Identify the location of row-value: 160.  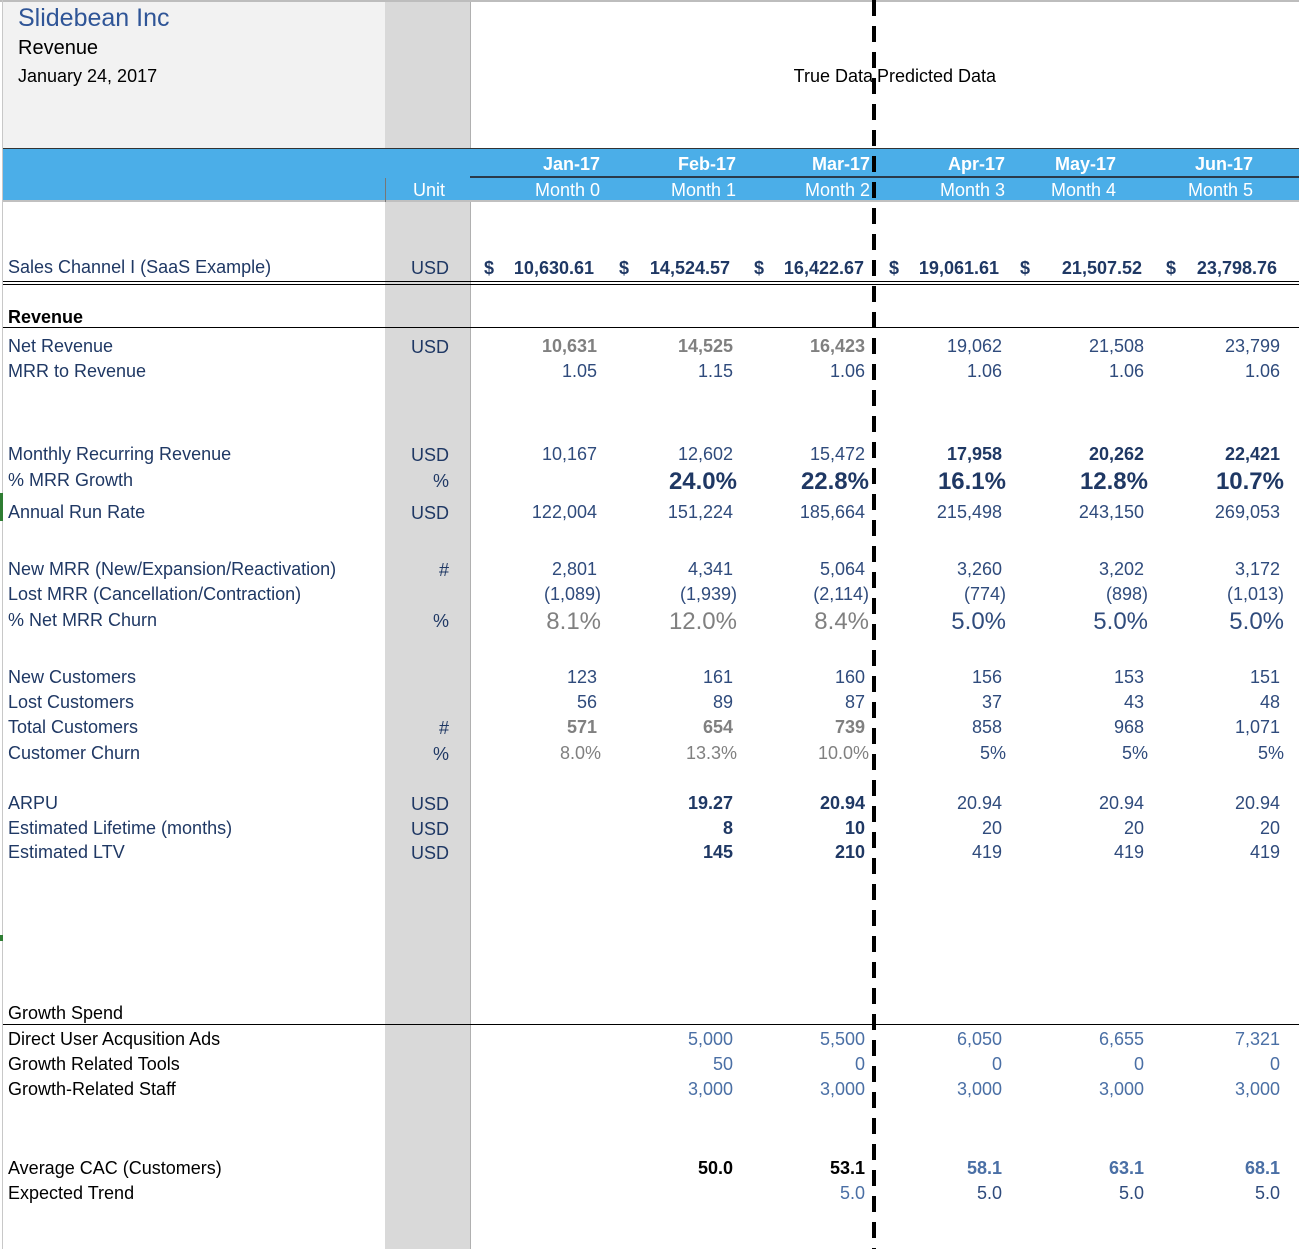
(800, 677).